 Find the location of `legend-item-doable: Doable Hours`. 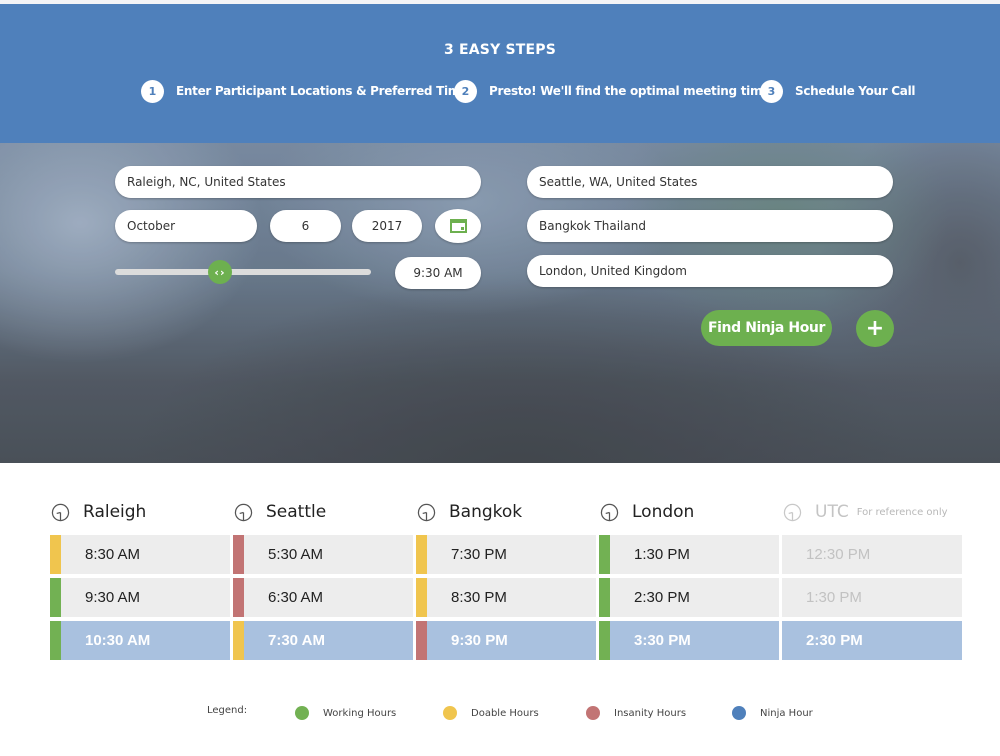

legend-item-doable: Doable Hours is located at coordinates (491, 713).